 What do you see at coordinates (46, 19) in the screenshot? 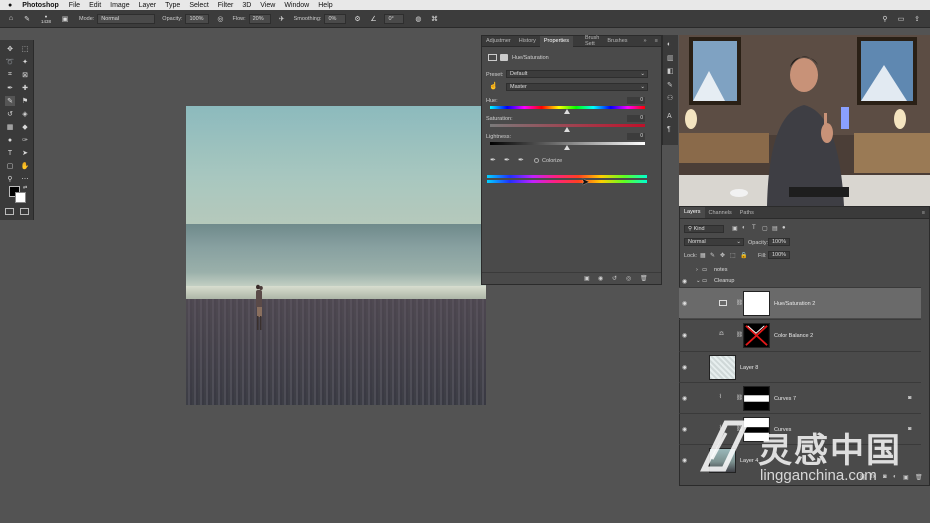
I see `brush-preset-icon: ● 1438` at bounding box center [46, 19].